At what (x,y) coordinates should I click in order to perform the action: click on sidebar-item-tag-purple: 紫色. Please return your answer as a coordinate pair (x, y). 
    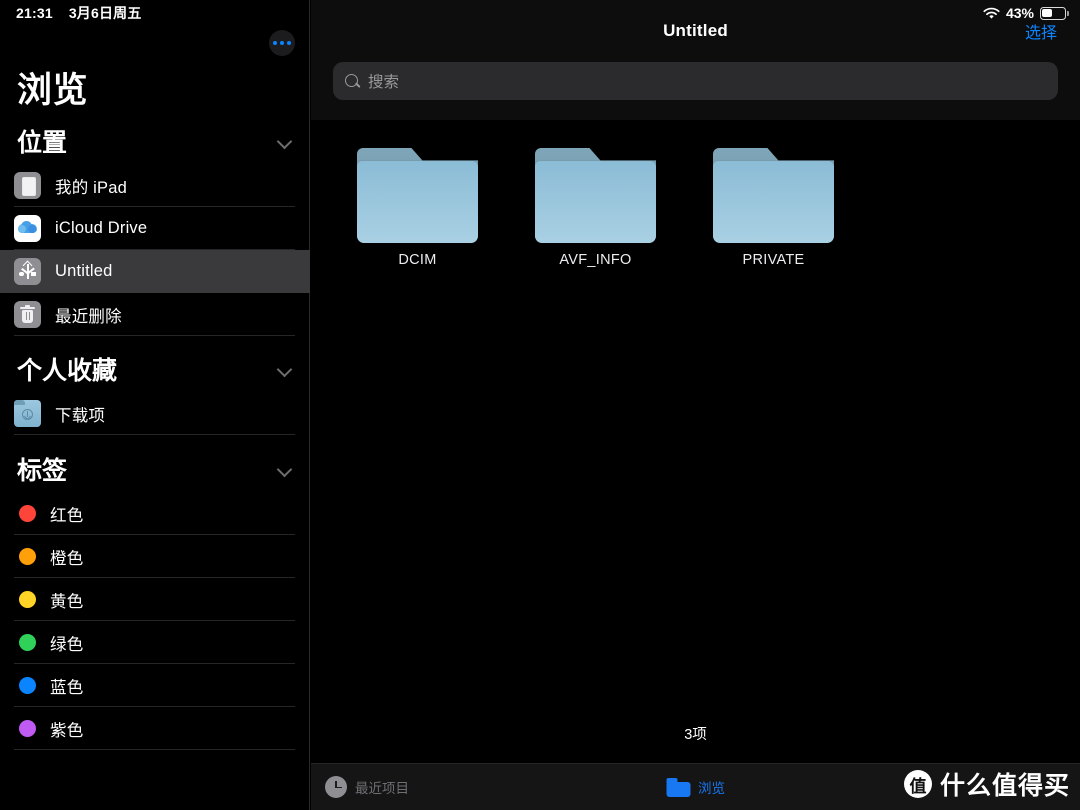
    Looking at the image, I should click on (155, 728).